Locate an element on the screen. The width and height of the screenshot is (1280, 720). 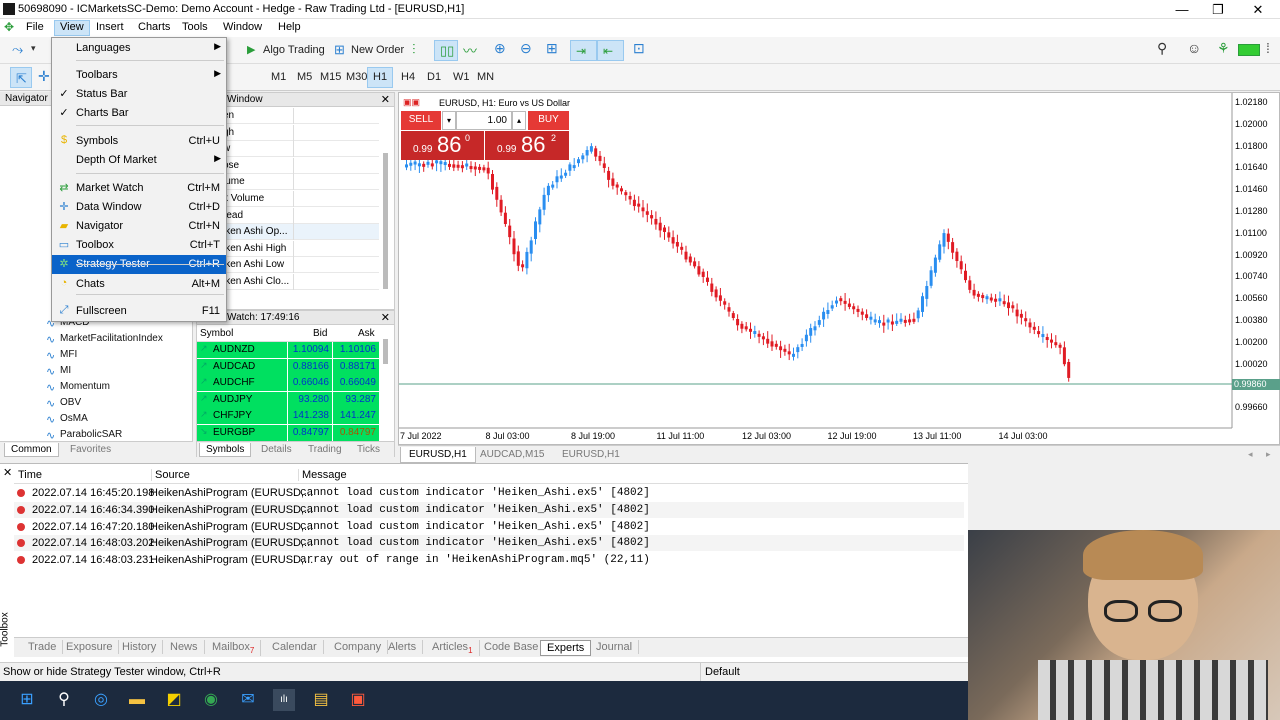
zoom-out-icon: ⊖ is located at coordinates (526, 48).